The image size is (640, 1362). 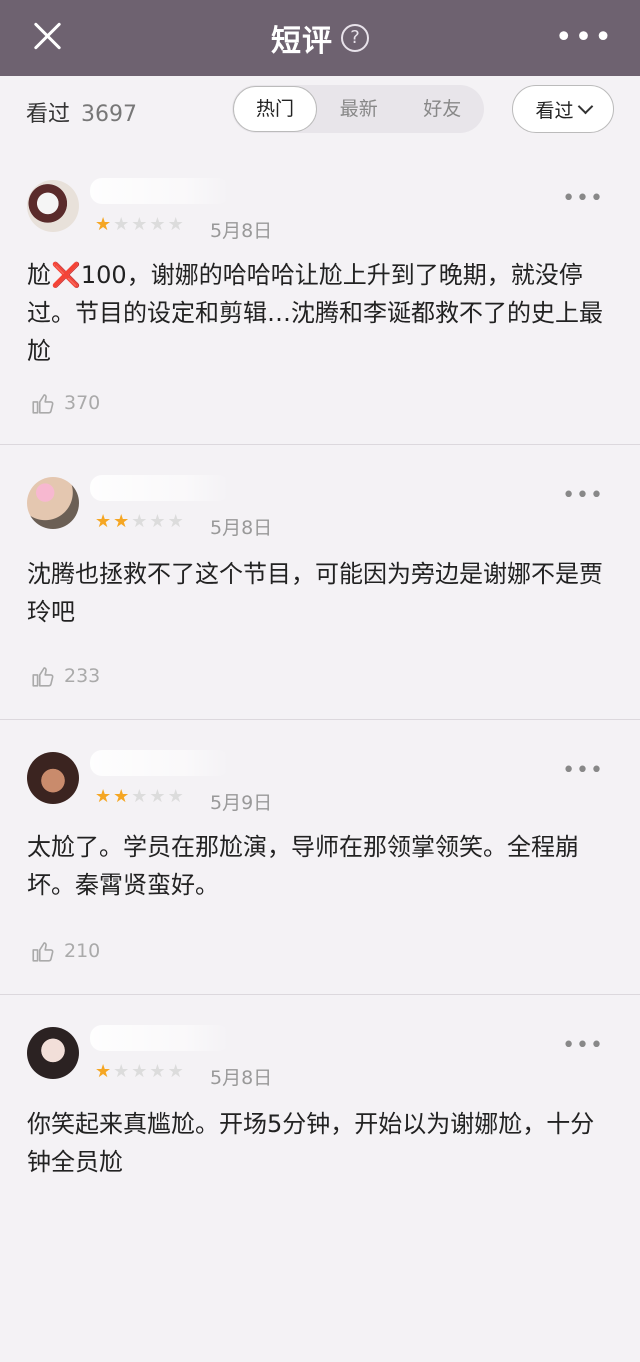 What do you see at coordinates (302, 41) in the screenshot?
I see `page-title: 短评` at bounding box center [302, 41].